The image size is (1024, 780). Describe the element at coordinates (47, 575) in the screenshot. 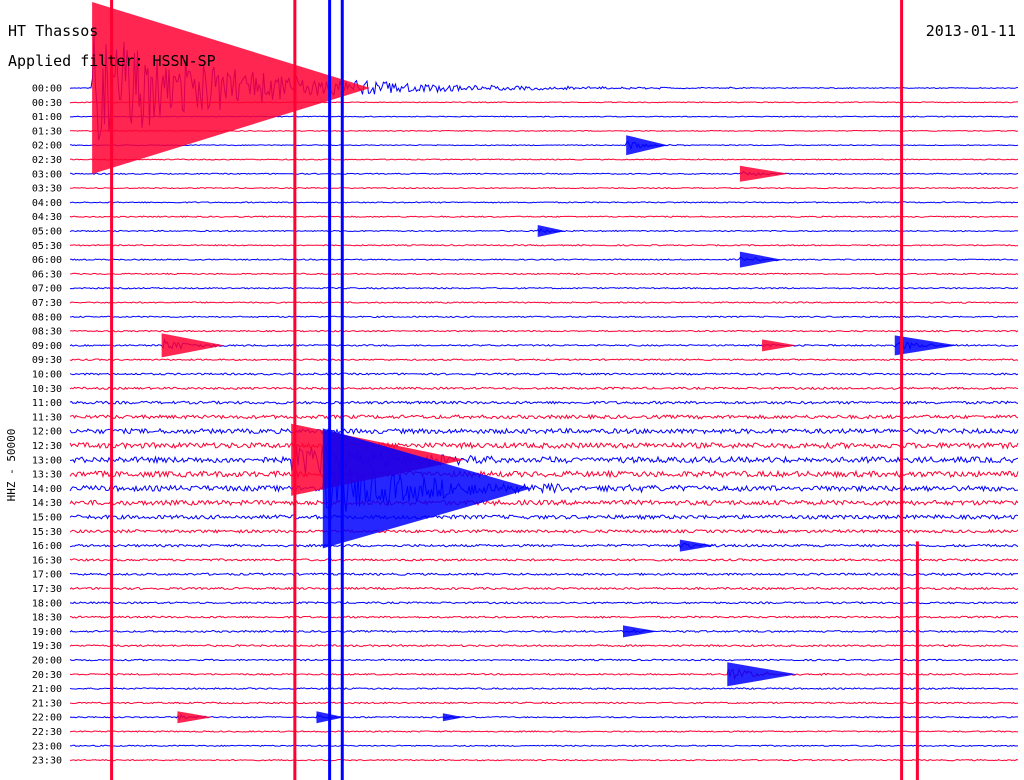

I see `row-time-label: 17:00` at that location.